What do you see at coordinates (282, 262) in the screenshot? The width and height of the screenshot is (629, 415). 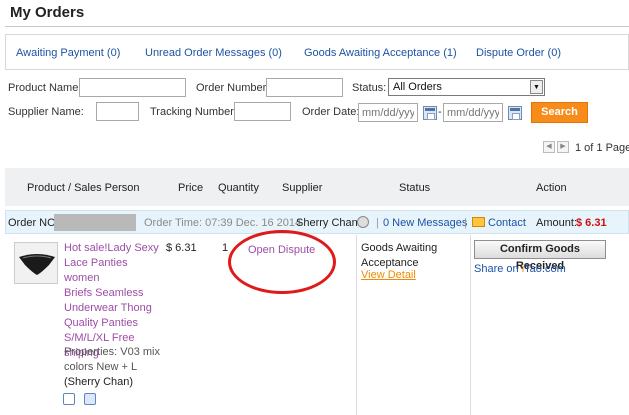 I see `annotation-circle` at bounding box center [282, 262].